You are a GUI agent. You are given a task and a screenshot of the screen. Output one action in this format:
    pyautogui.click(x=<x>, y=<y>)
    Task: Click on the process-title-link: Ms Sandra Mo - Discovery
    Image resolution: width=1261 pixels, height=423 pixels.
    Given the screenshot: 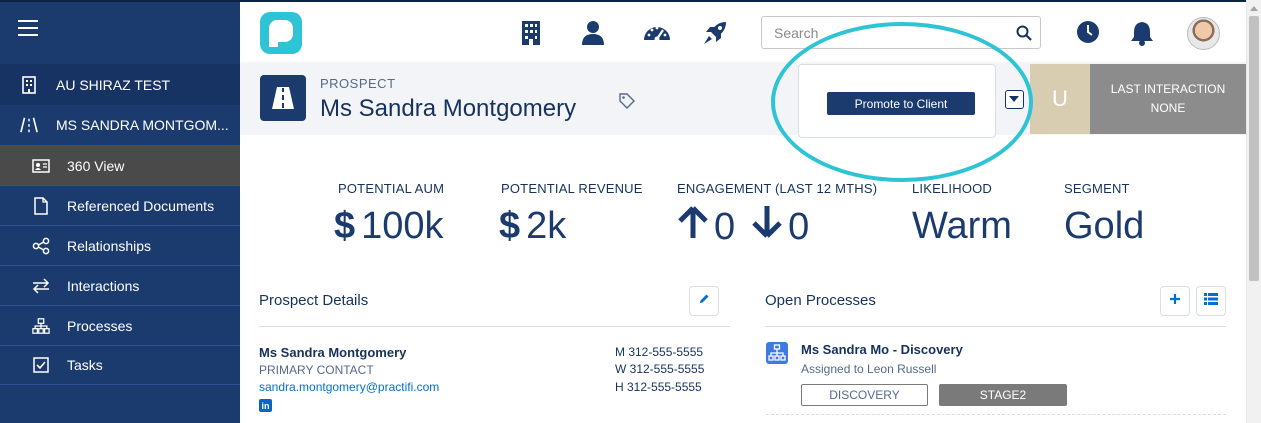 What is the action you would take?
    pyautogui.click(x=882, y=349)
    